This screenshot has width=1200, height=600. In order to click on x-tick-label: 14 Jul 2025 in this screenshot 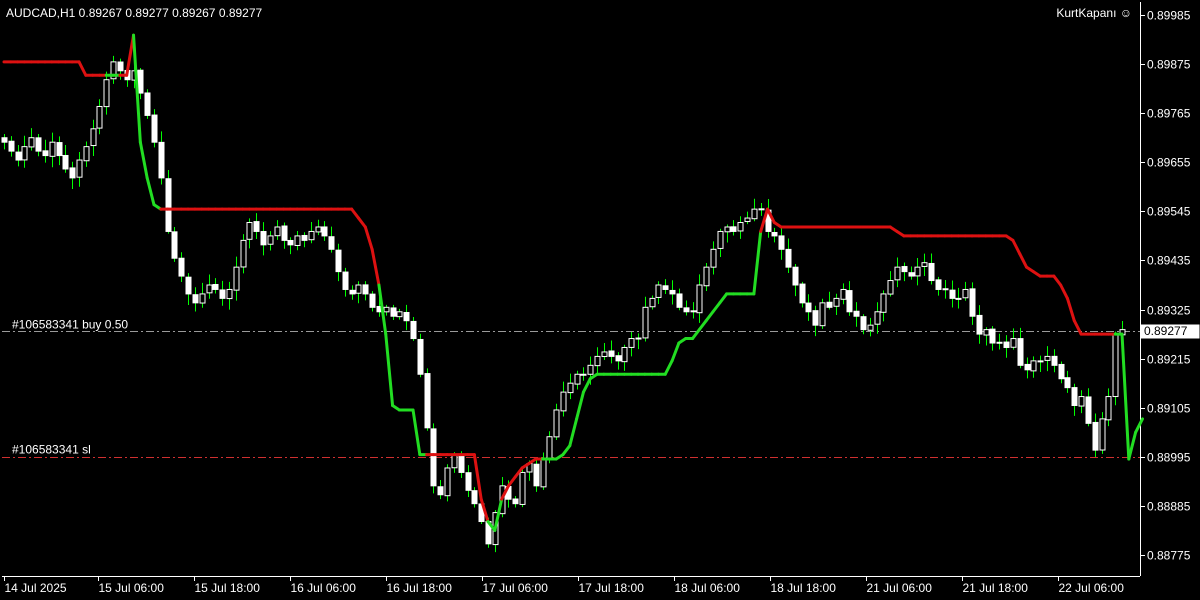, I will do `click(36, 588)`.